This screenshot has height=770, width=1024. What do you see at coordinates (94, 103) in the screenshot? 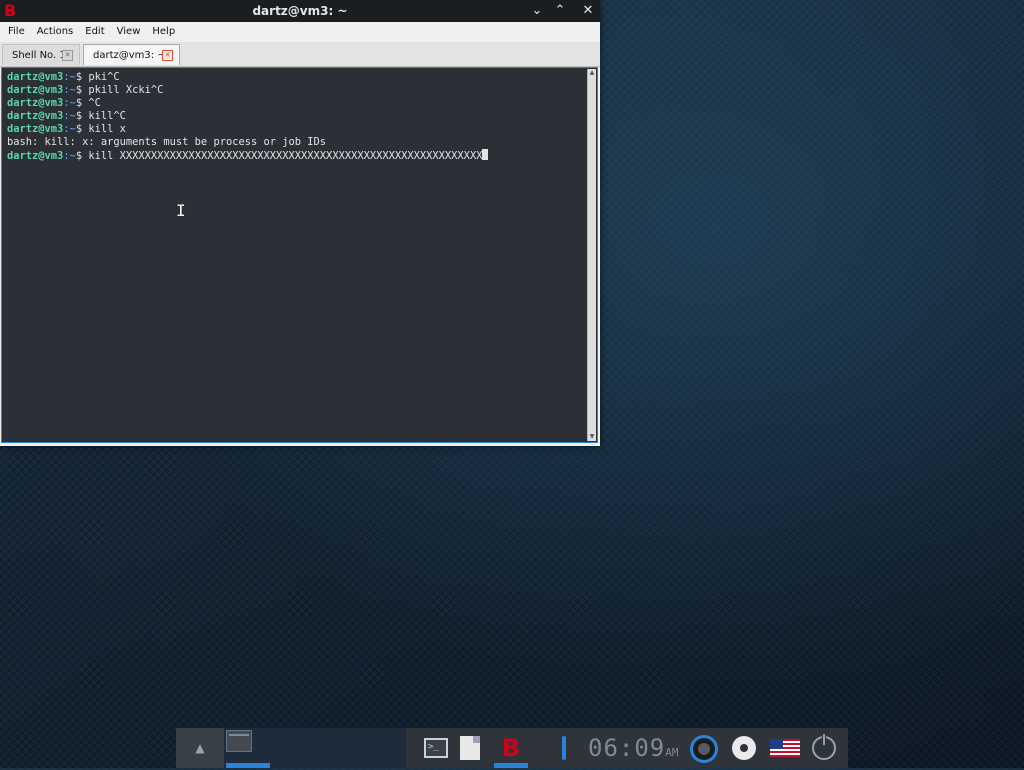
I see `command-text: ^C` at bounding box center [94, 103].